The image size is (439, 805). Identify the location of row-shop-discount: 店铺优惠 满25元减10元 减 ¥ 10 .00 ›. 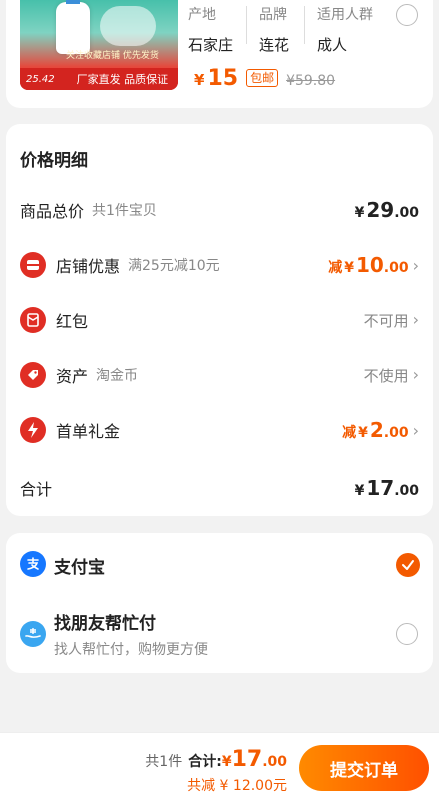
(219, 265).